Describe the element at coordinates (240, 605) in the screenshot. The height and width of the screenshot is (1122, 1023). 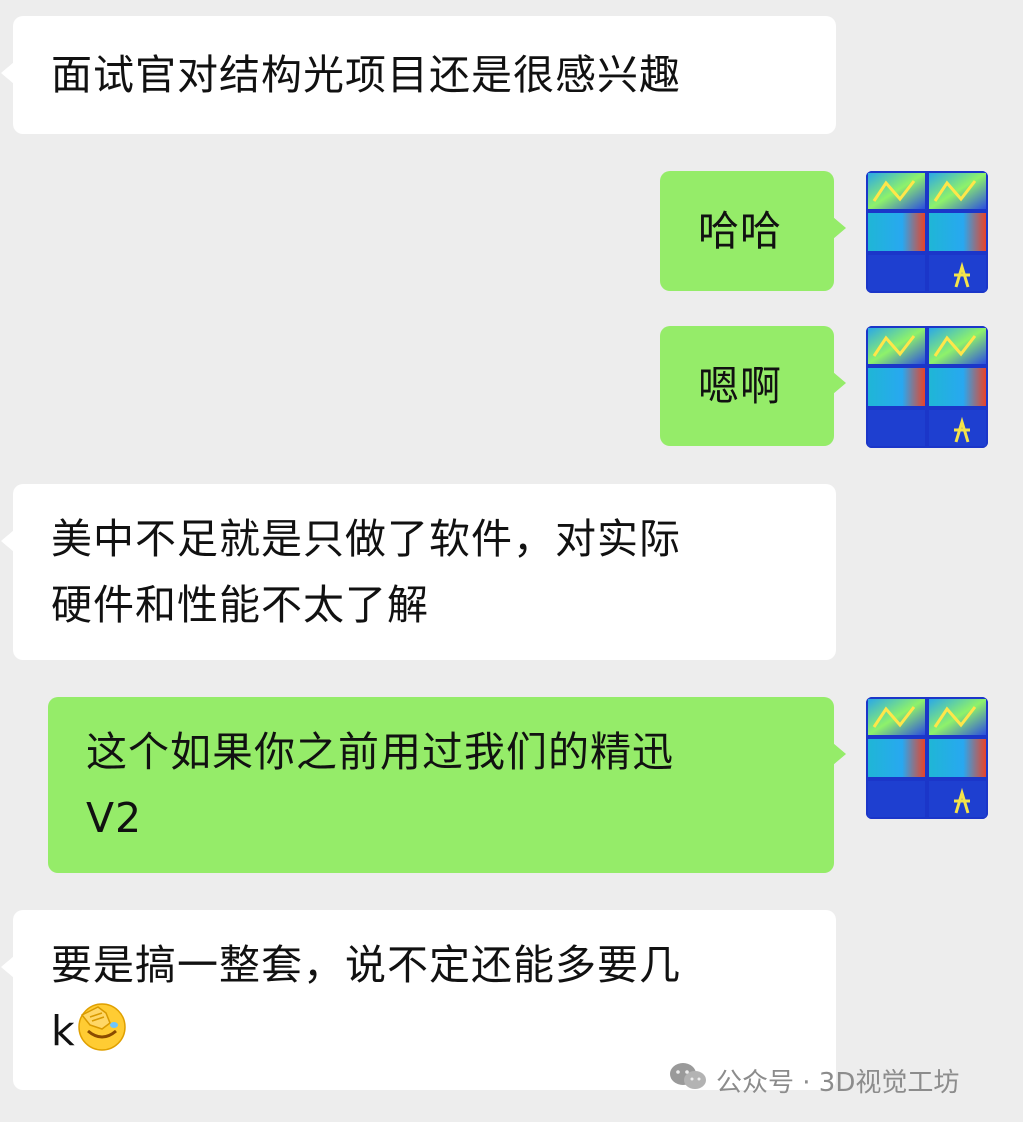
I see `message-text-line: 硬件和性能不太了解` at that location.